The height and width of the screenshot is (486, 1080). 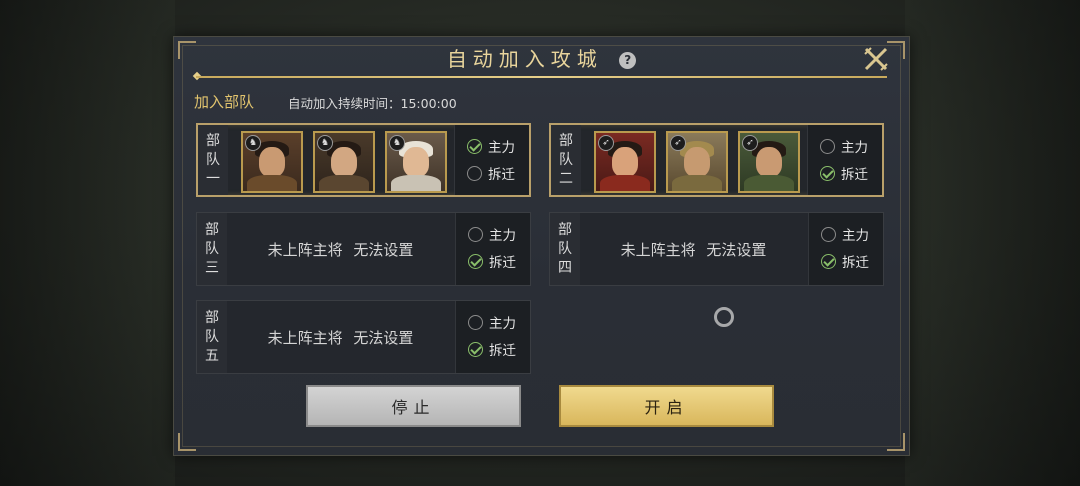 I want to click on section-label: 加入部队, so click(x=224, y=102).